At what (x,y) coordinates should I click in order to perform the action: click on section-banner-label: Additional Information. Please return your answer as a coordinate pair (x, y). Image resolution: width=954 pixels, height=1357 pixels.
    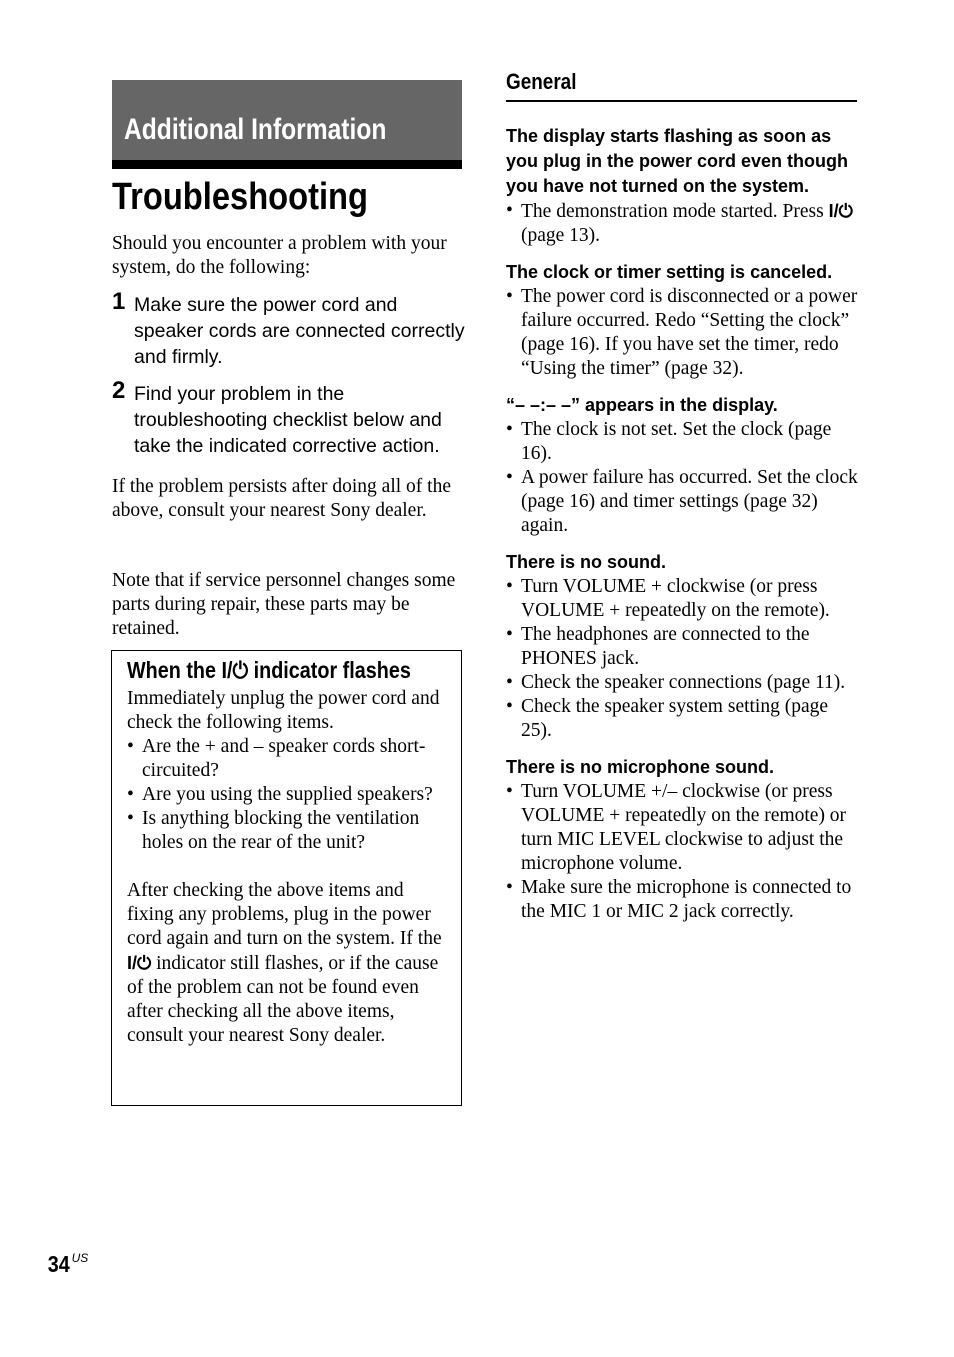
    Looking at the image, I should click on (255, 129).